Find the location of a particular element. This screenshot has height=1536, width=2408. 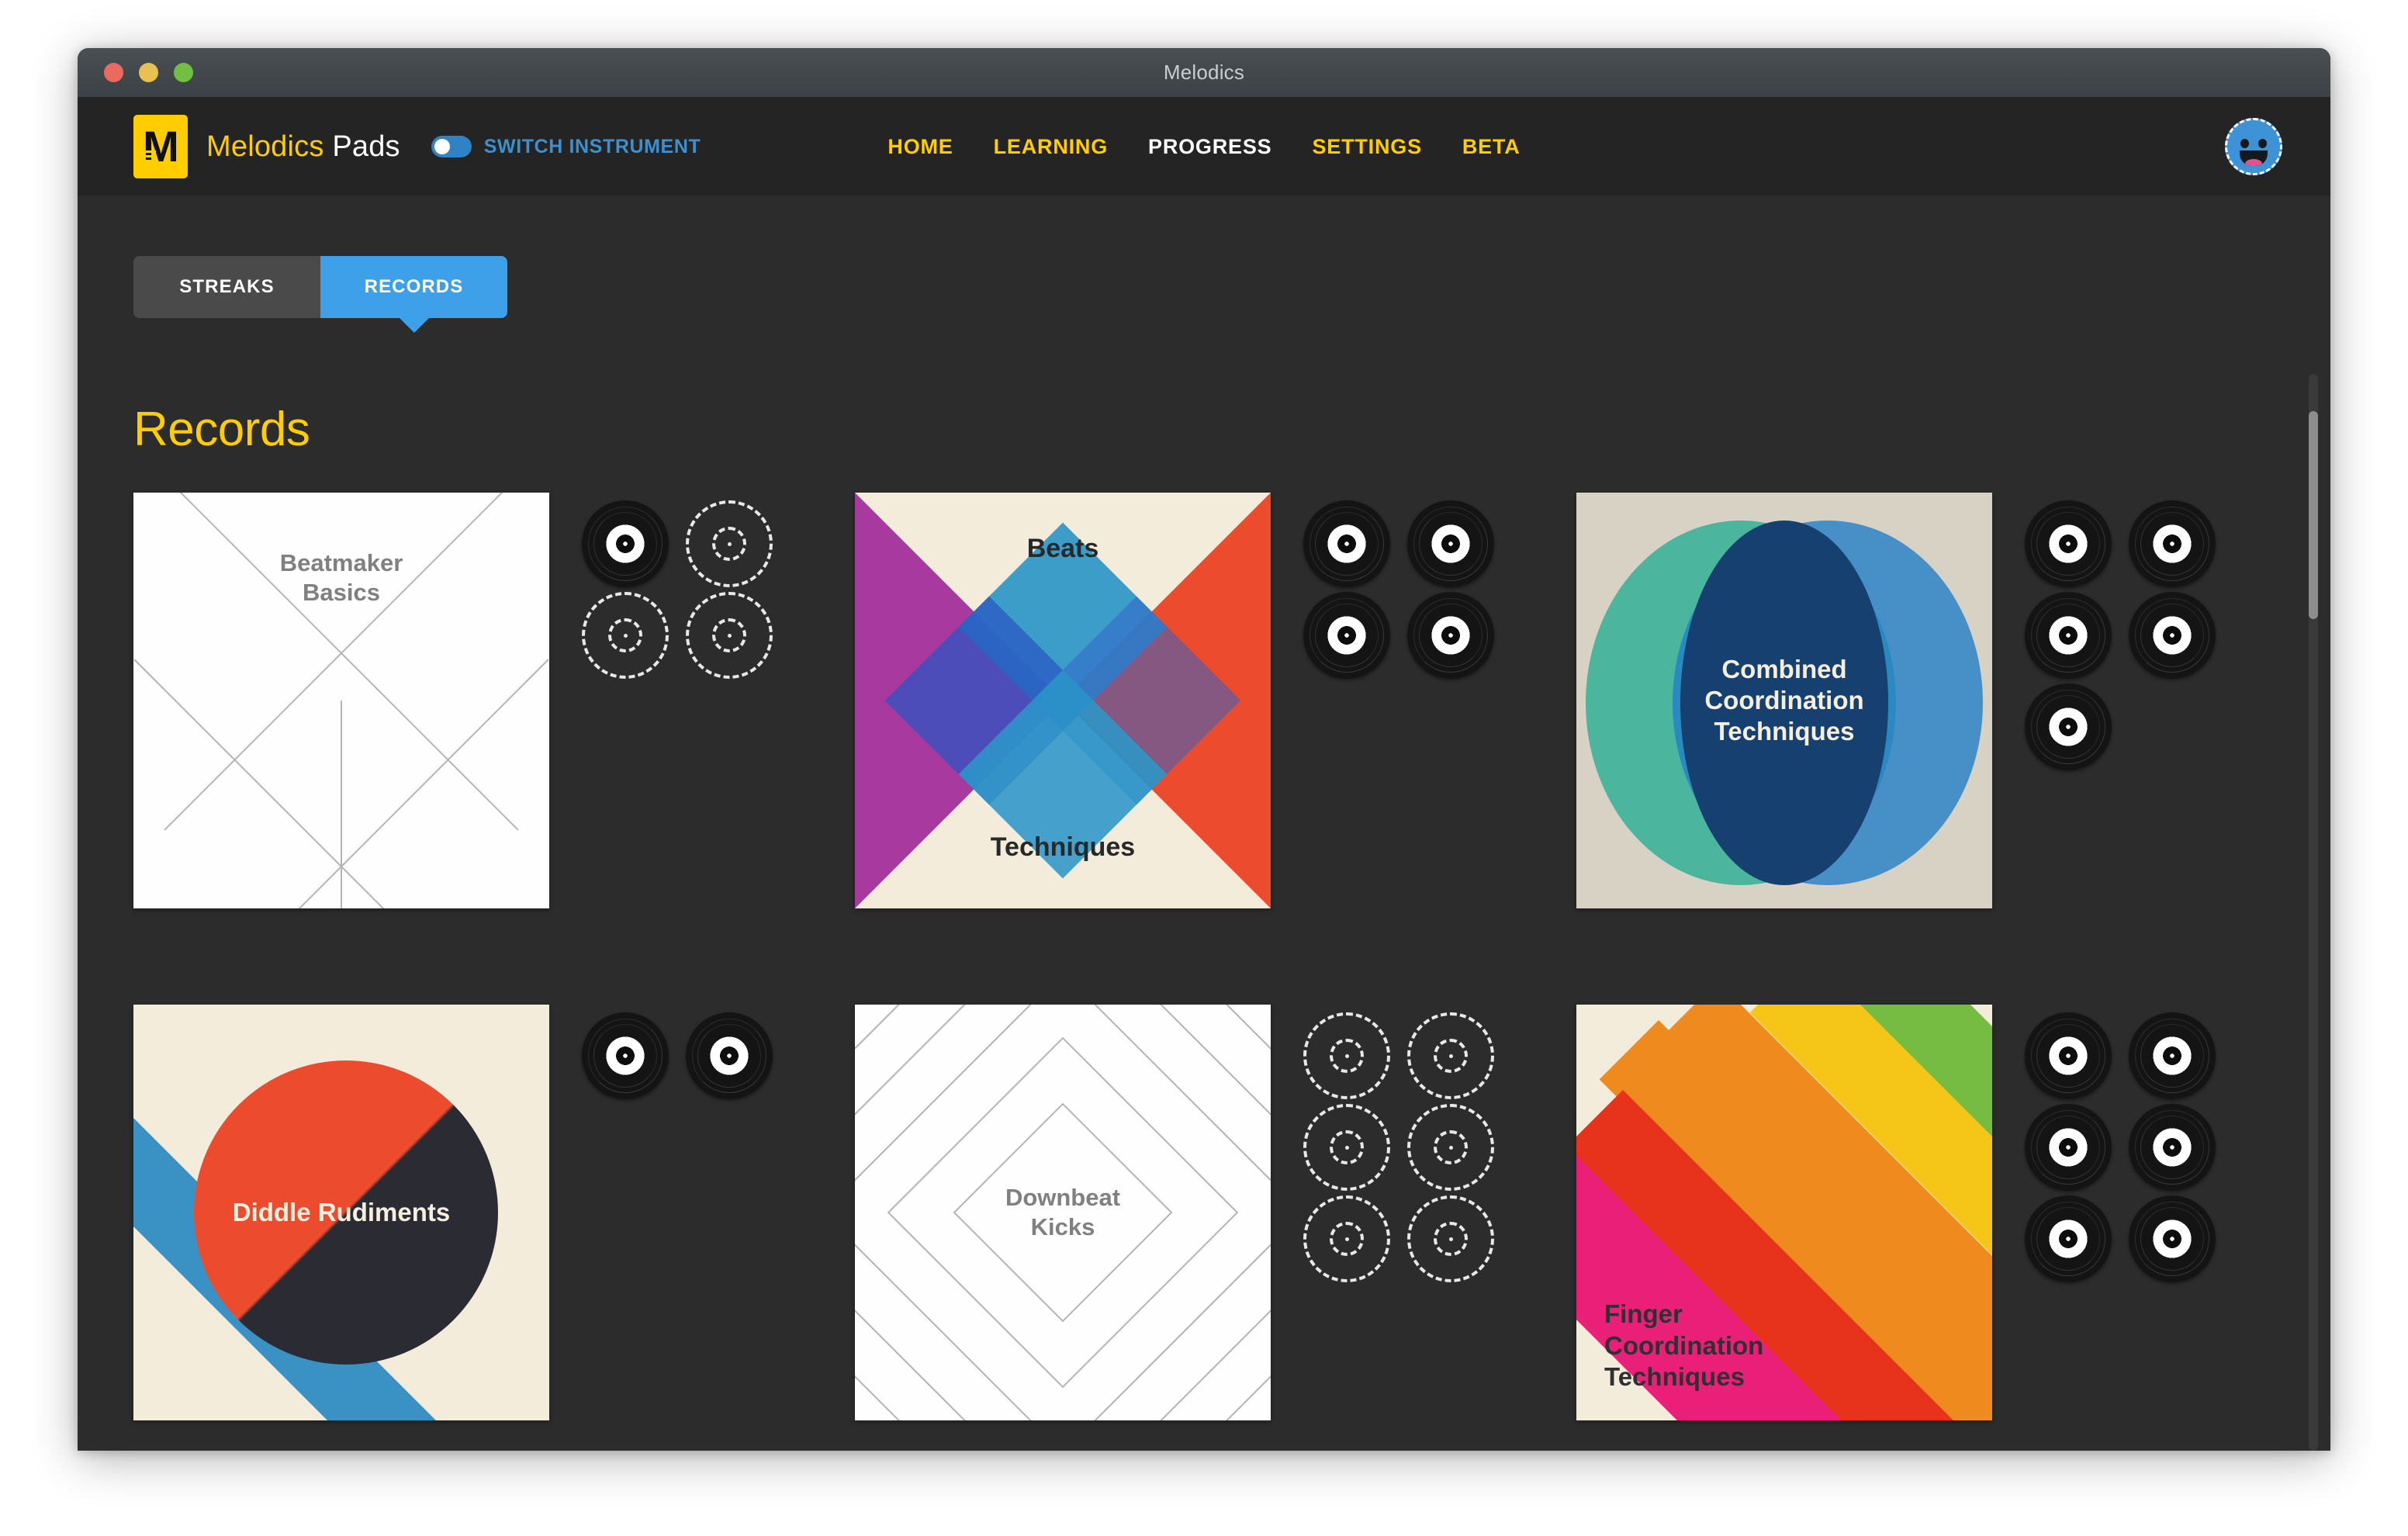

record-cover-beatmaker-basics: Beatmaker Basics is located at coordinates (341, 700).